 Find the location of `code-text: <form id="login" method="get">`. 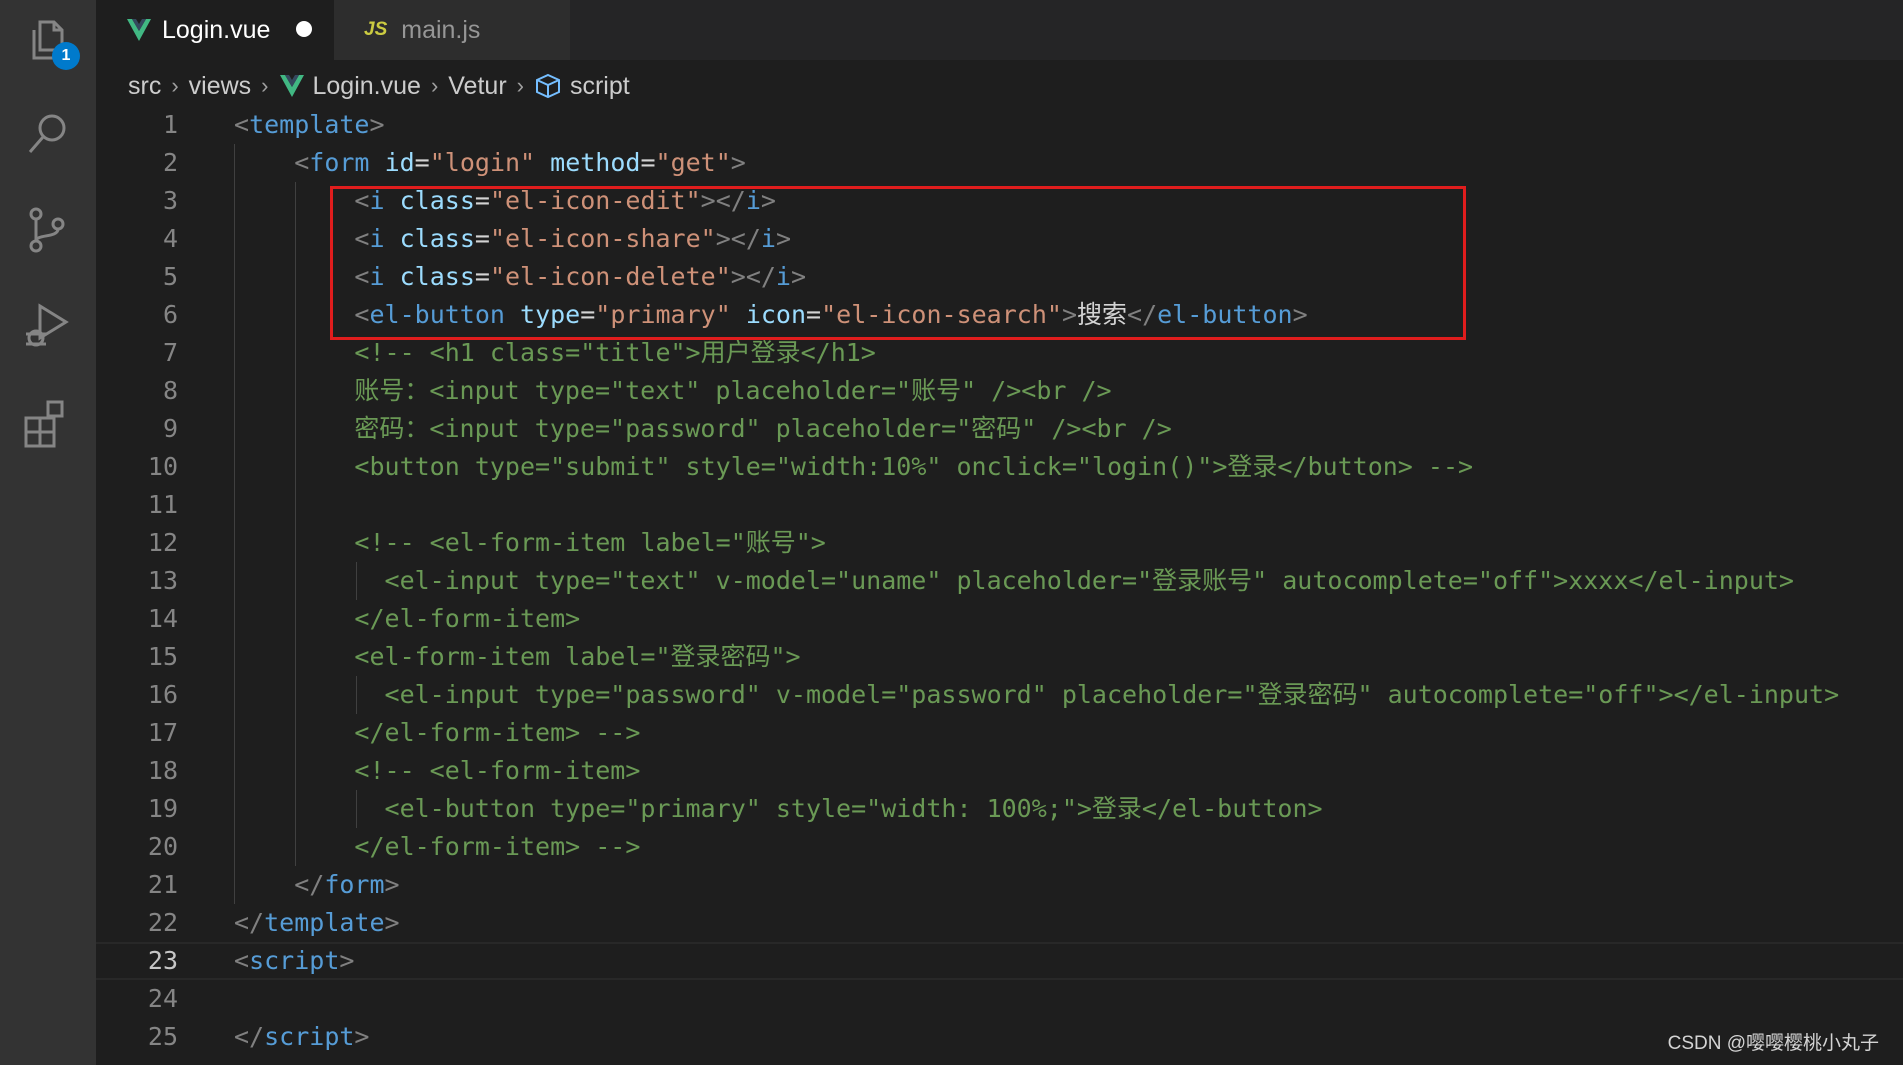

code-text: <form id="login" method="get"> is located at coordinates (490, 163).